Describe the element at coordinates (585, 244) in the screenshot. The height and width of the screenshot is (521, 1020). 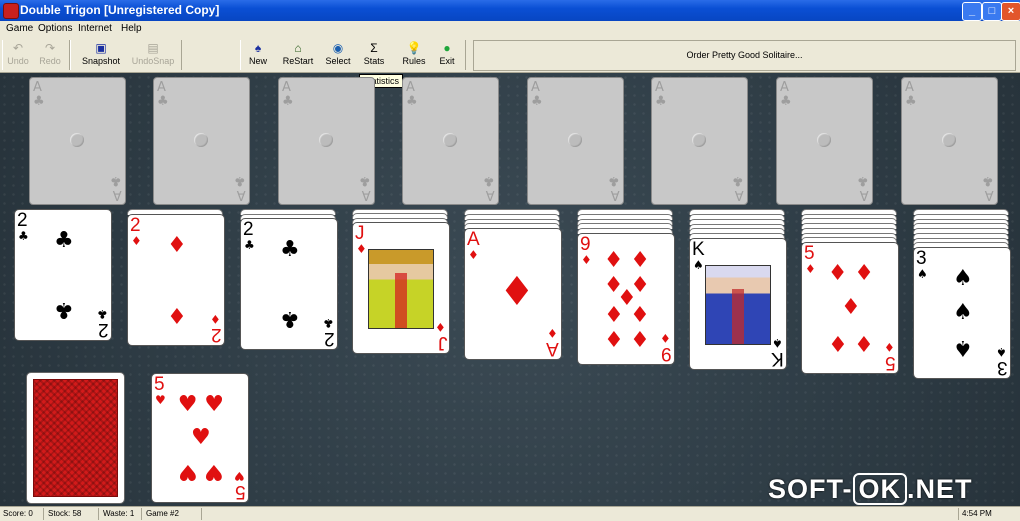
I see `card-rank: 9` at that location.